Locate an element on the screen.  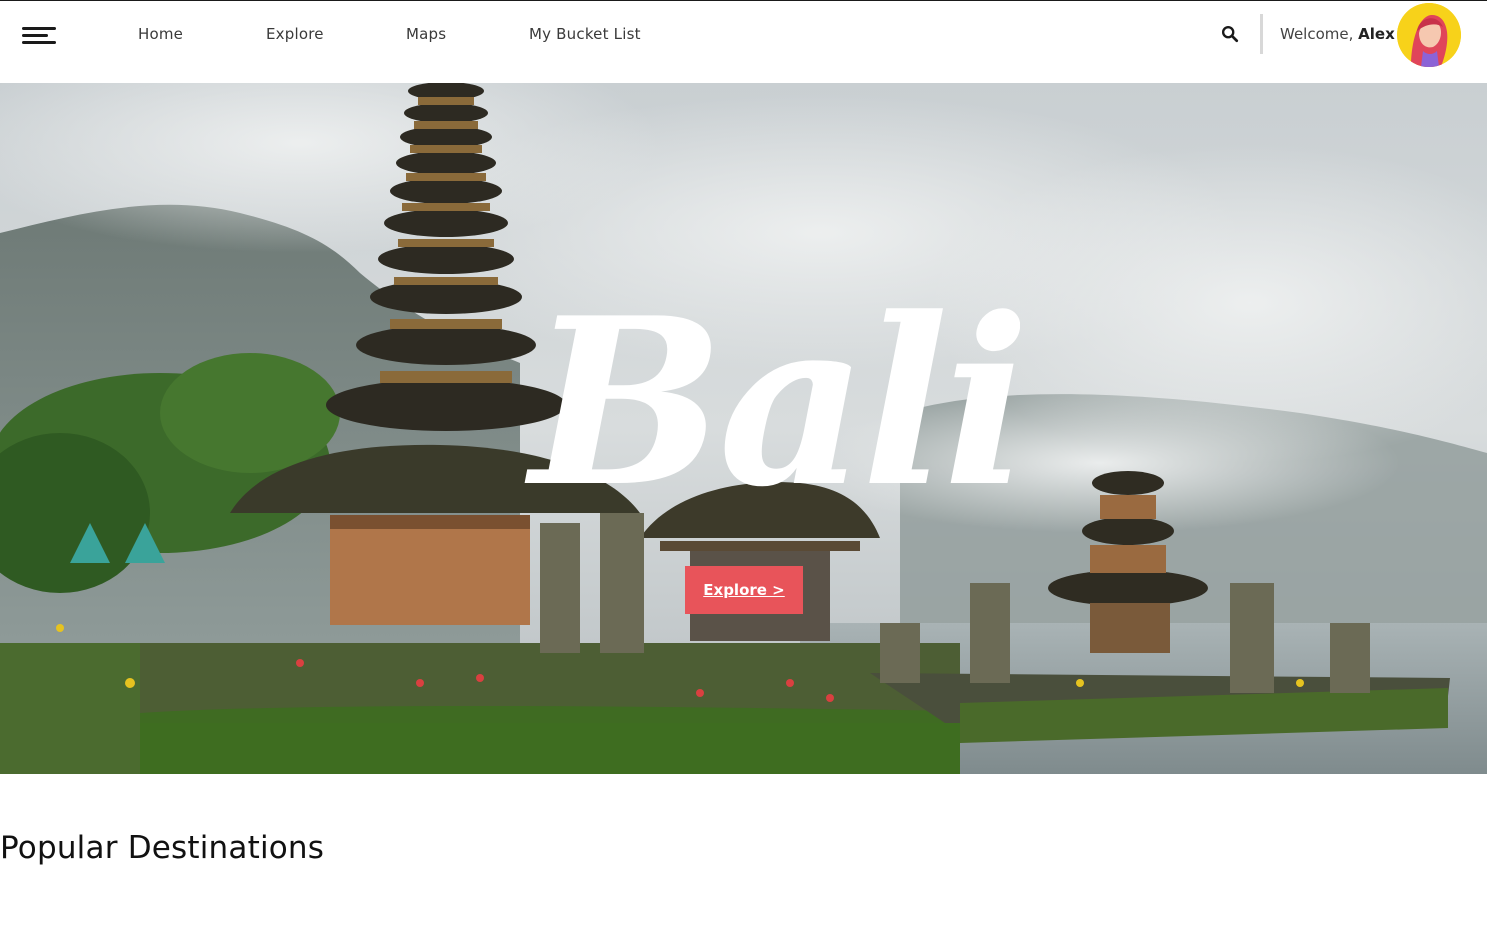
nav-link-bucket-list: My Bucket List is located at coordinates (585, 34).